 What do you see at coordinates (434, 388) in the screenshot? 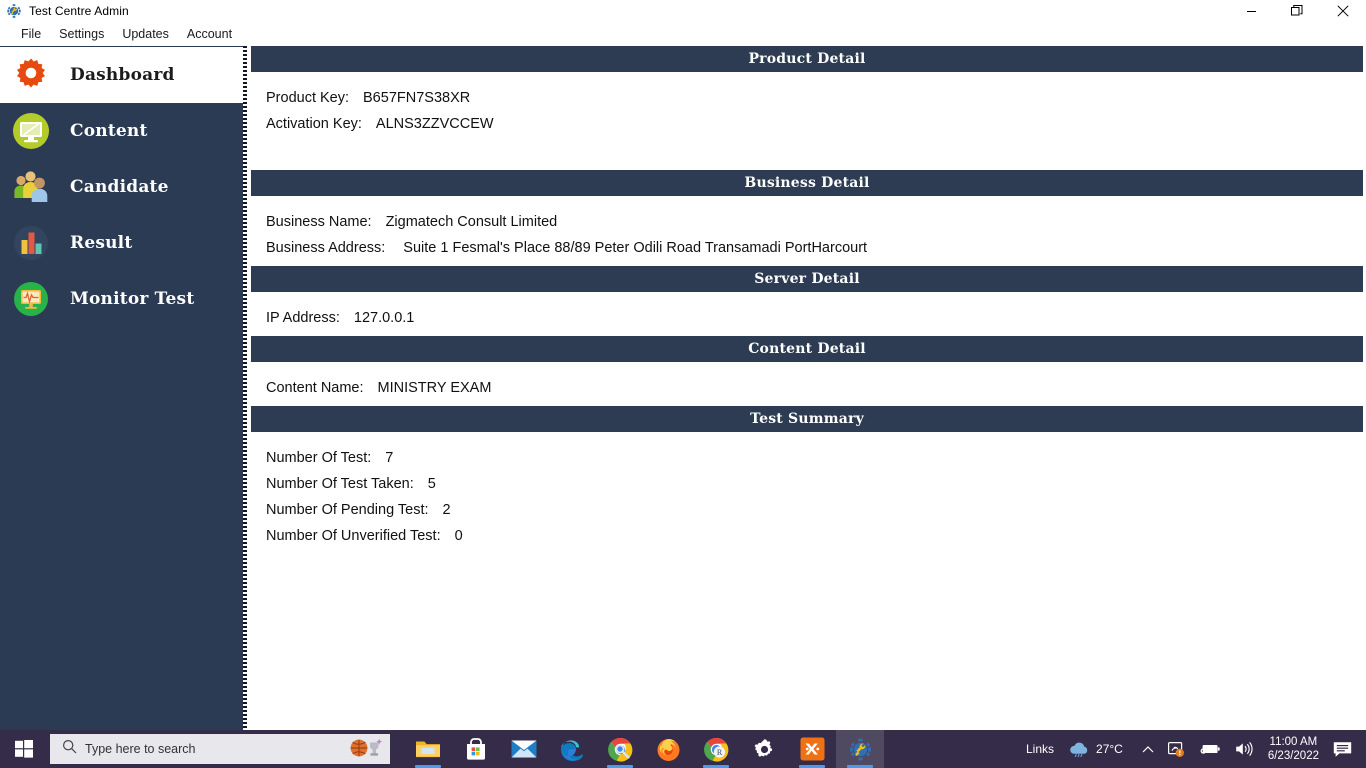
I see `field-value: MINISTRY EXAM` at bounding box center [434, 388].